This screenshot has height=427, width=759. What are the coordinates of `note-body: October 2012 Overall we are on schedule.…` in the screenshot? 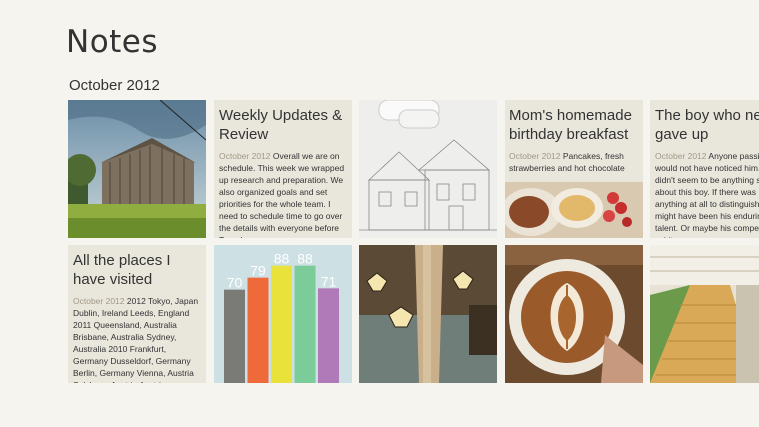 It's located at (282, 194).